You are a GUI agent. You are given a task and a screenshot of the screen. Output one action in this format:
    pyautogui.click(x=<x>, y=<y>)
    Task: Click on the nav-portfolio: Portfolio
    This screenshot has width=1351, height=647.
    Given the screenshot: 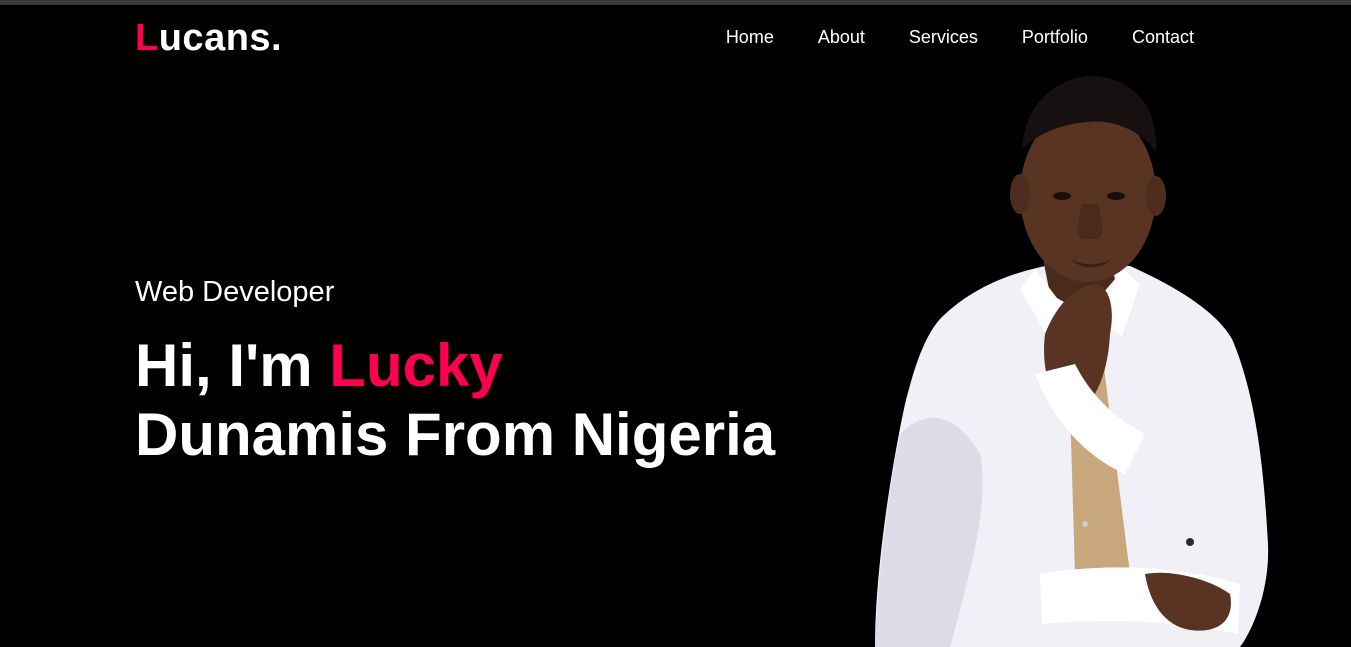 What is the action you would take?
    pyautogui.click(x=1055, y=37)
    